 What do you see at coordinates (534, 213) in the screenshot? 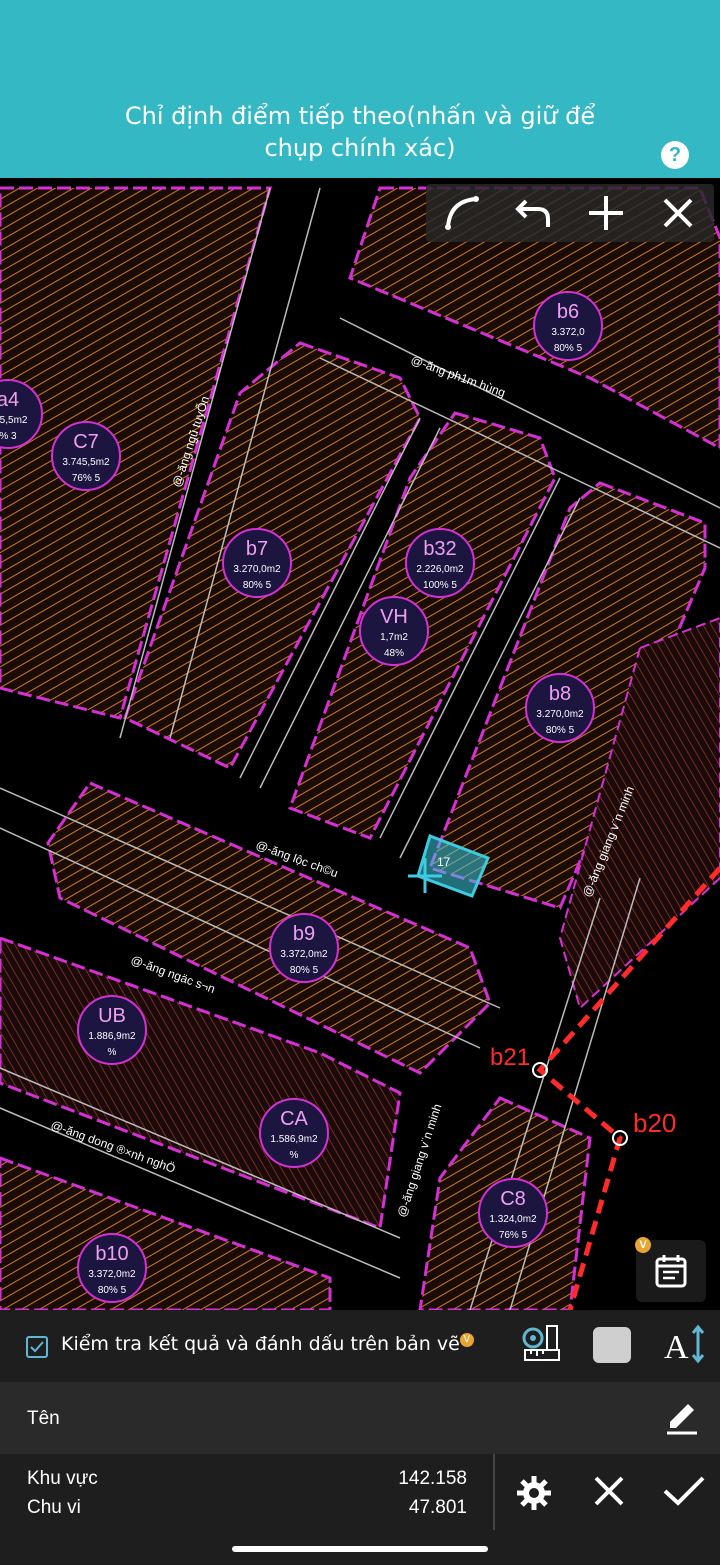
I see `undo-icon` at bounding box center [534, 213].